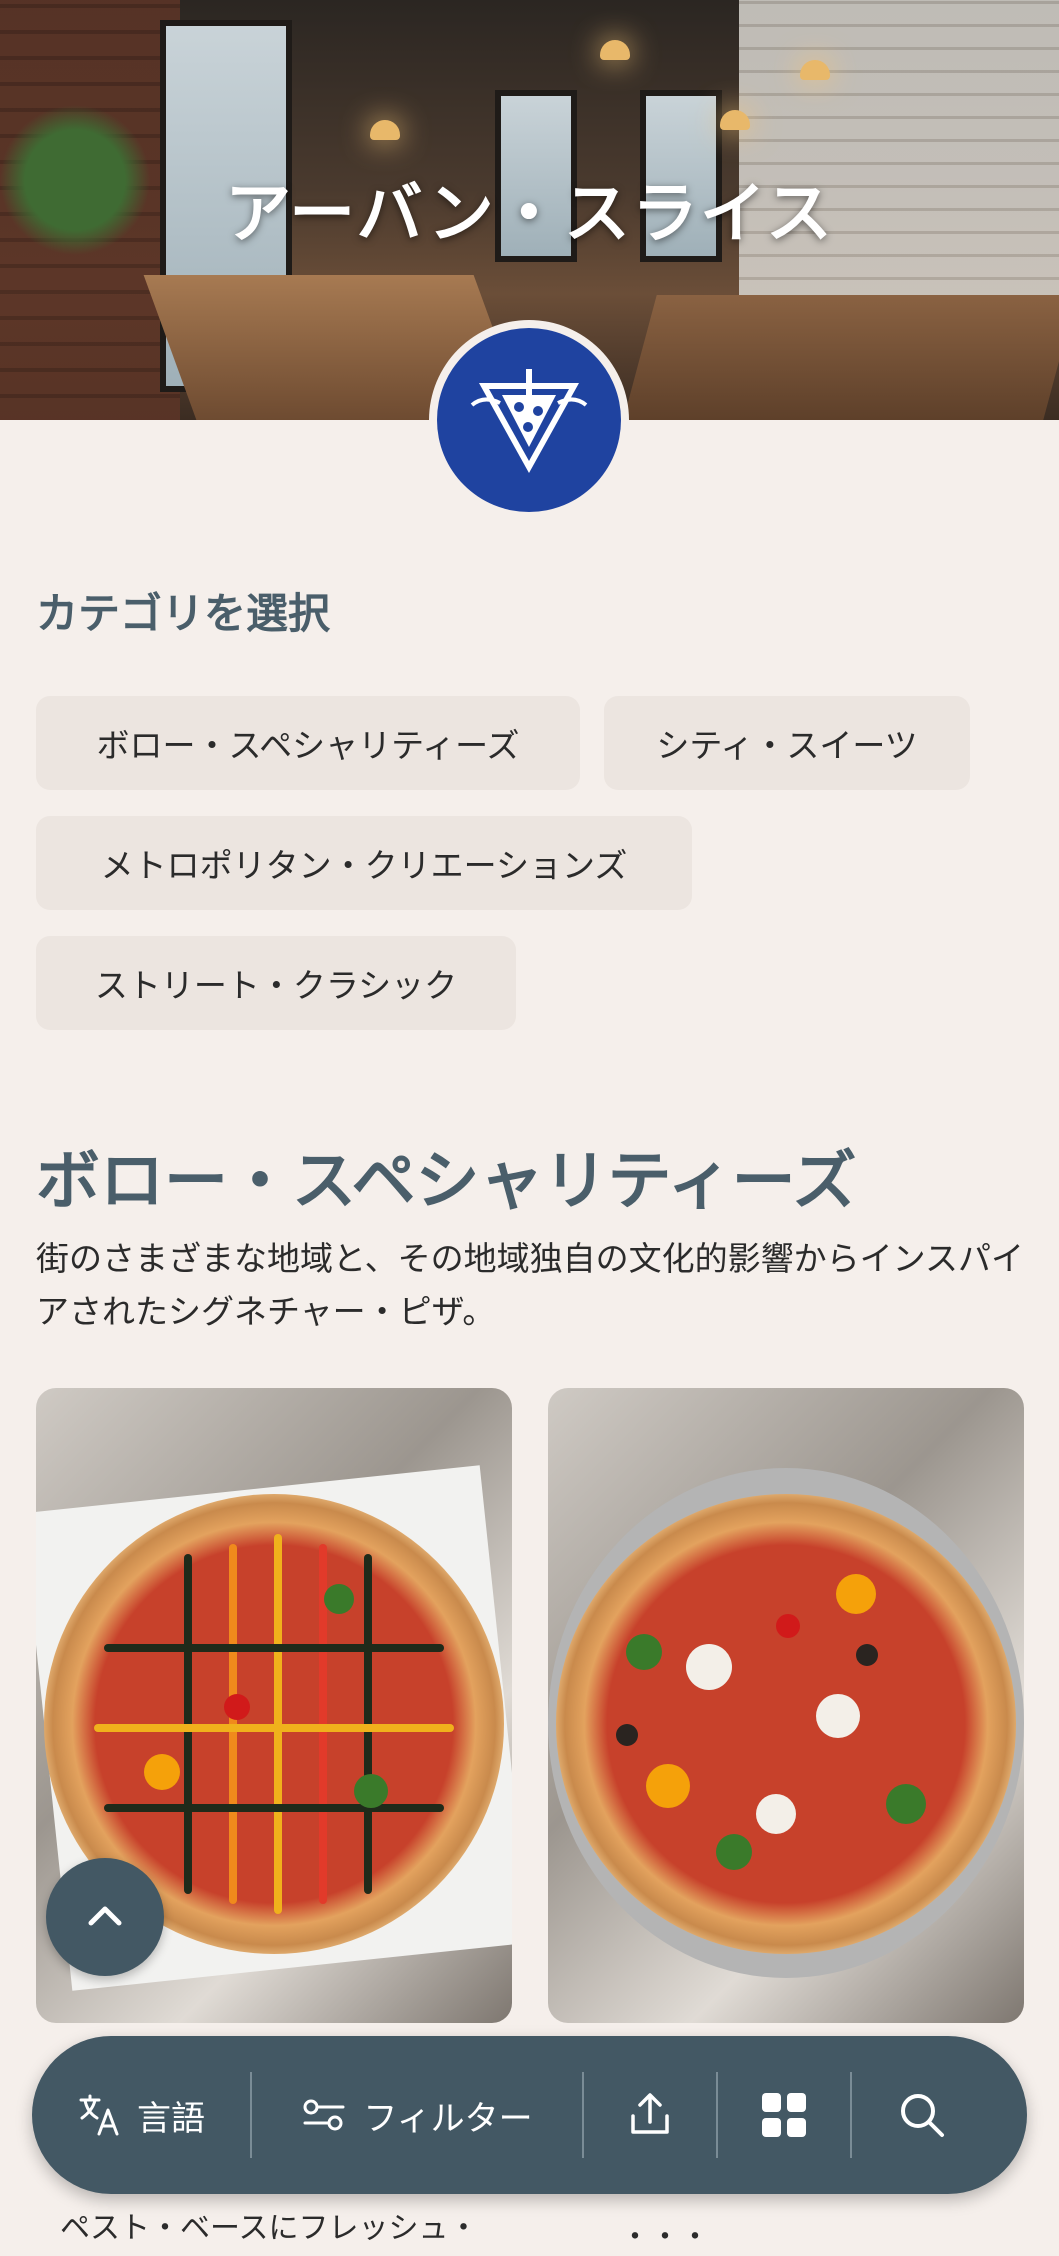 The height and width of the screenshot is (2256, 1059). I want to click on section-title: ボロー・スペシャリティーズ, so click(446, 1182).